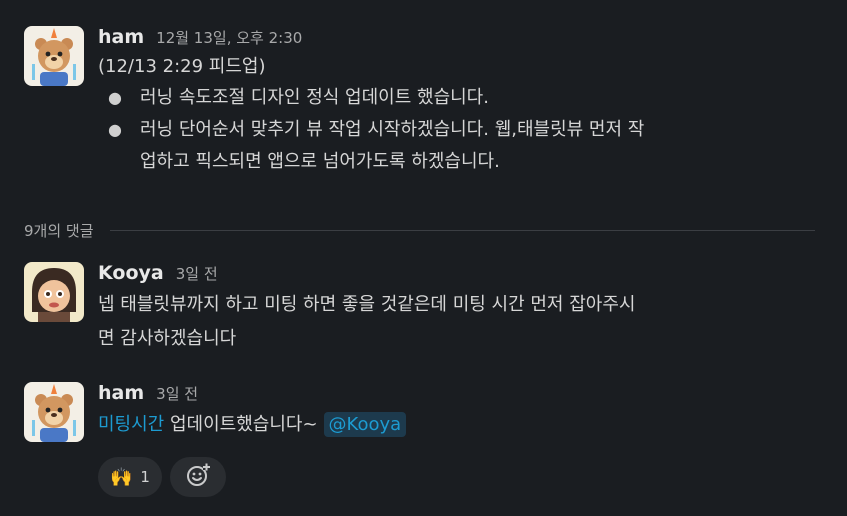 This screenshot has width=847, height=516. Describe the element at coordinates (59, 230) in the screenshot. I see `reply-count-label: 9개의 댓글` at that location.